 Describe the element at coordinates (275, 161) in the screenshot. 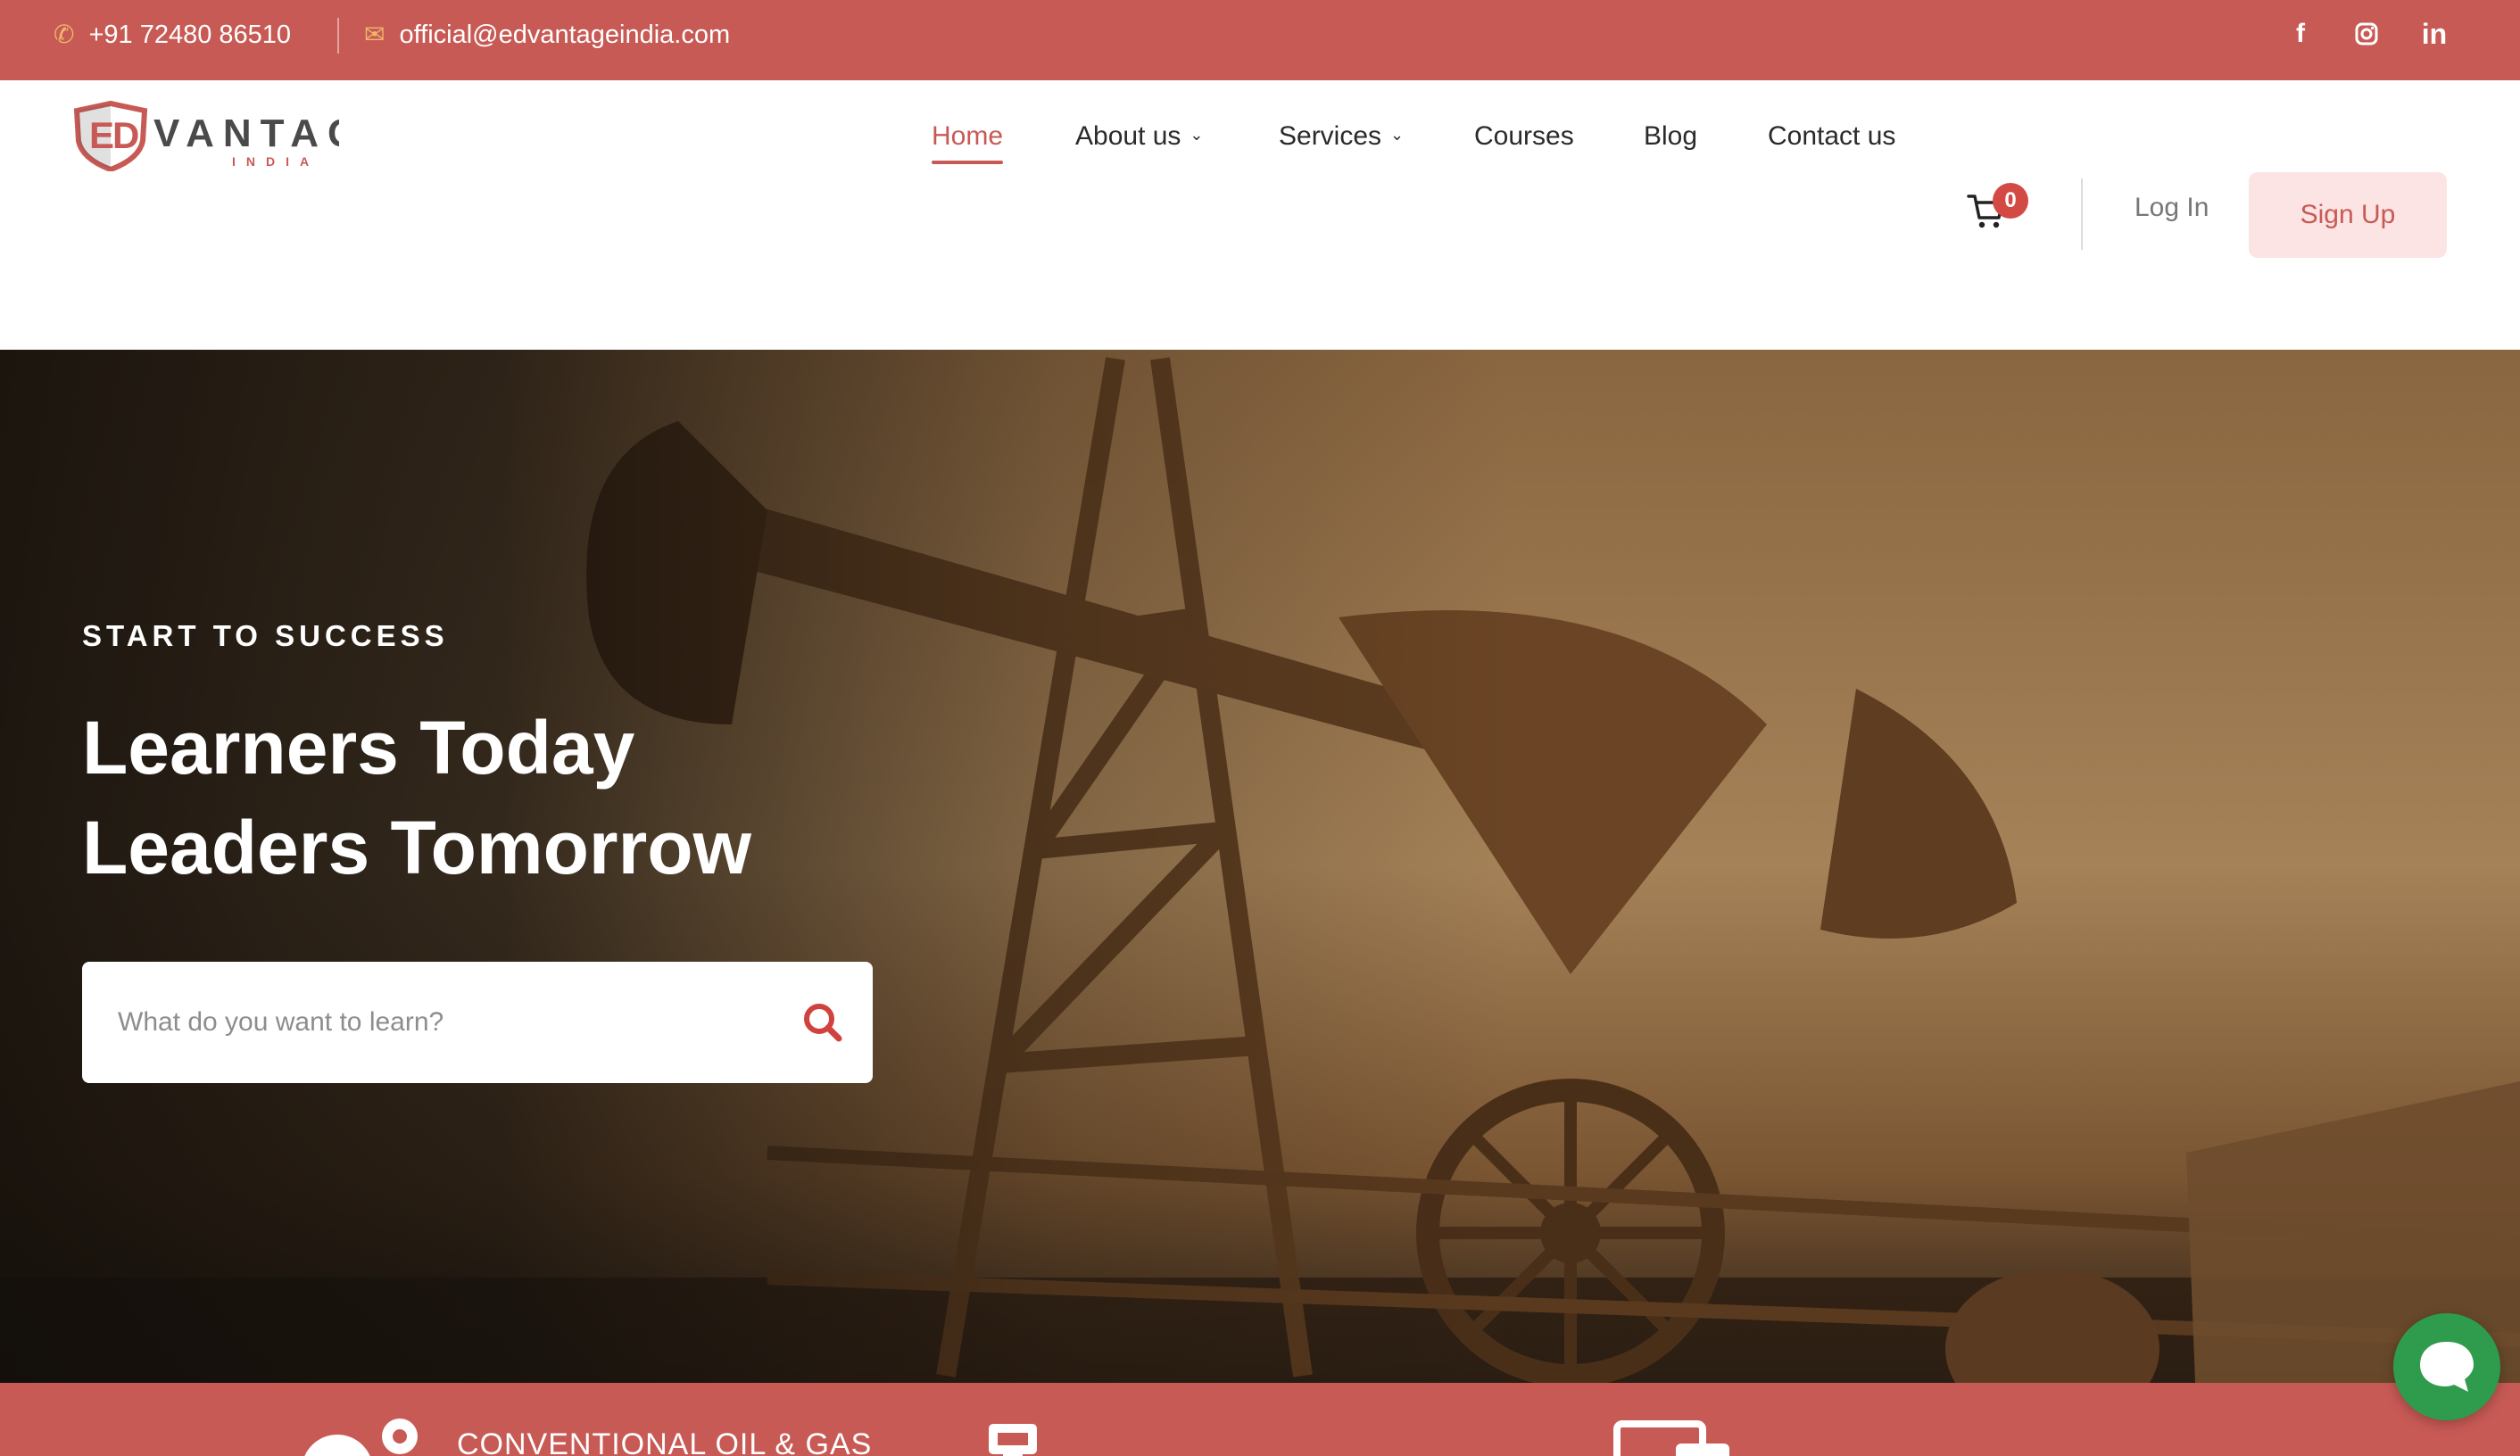

I see `logo-sub: INDIA` at that location.